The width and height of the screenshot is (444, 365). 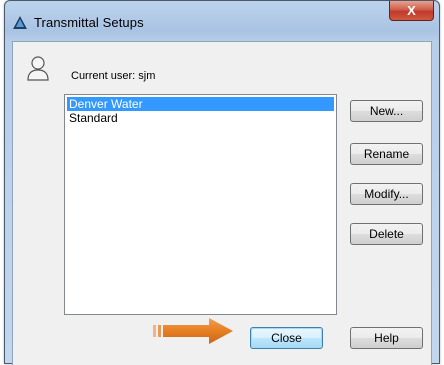 I want to click on window-title: Transmittal Setups, so click(x=89, y=22).